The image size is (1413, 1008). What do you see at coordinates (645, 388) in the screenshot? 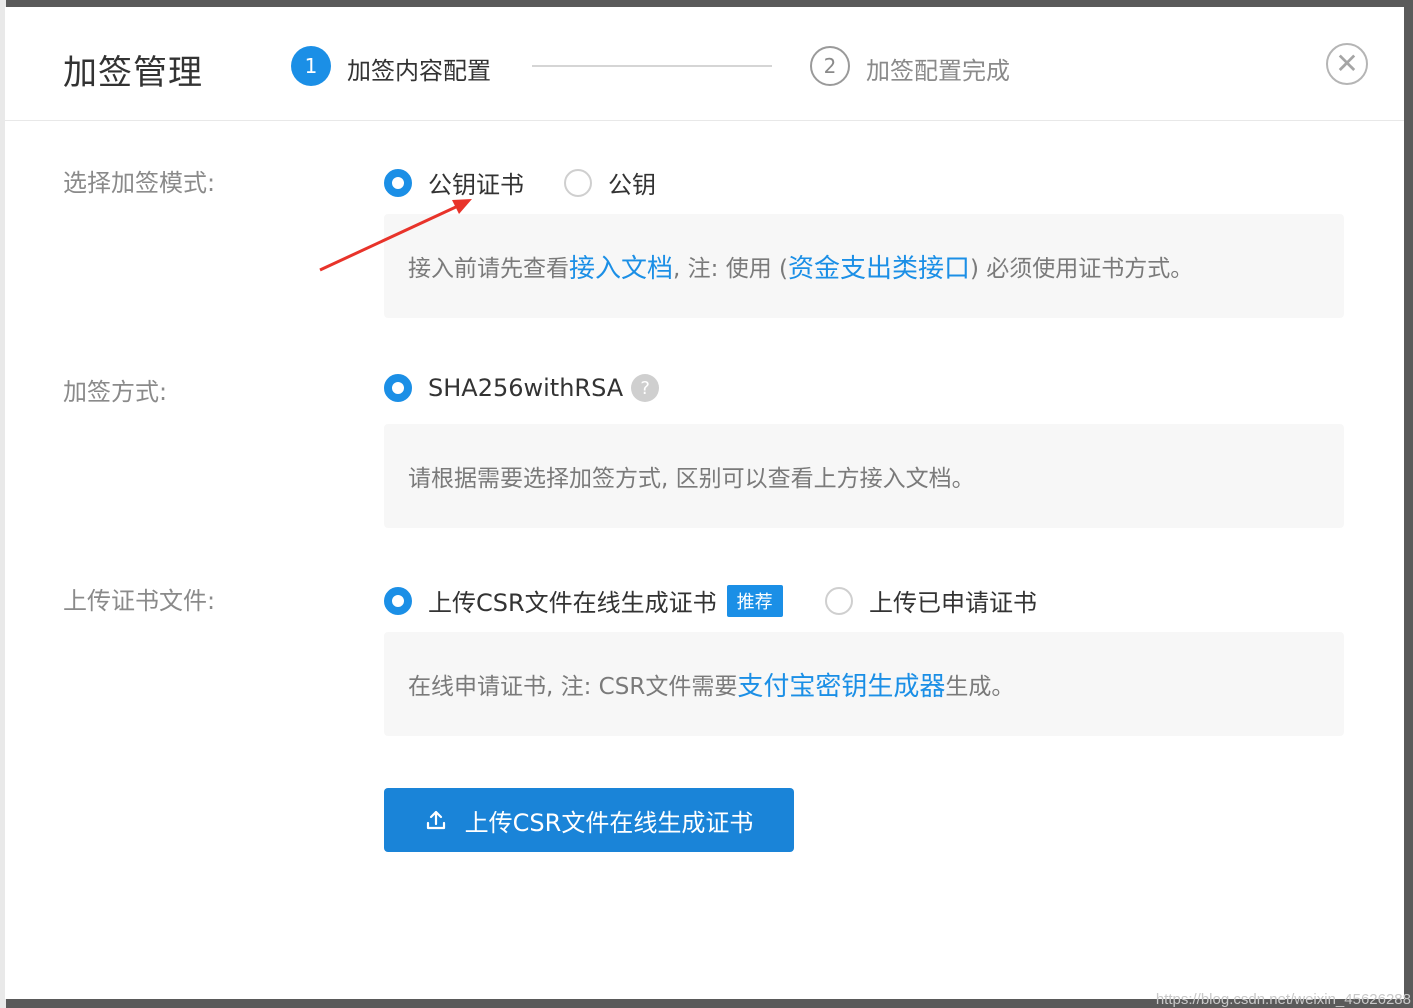
I see `help-icon: ?` at bounding box center [645, 388].